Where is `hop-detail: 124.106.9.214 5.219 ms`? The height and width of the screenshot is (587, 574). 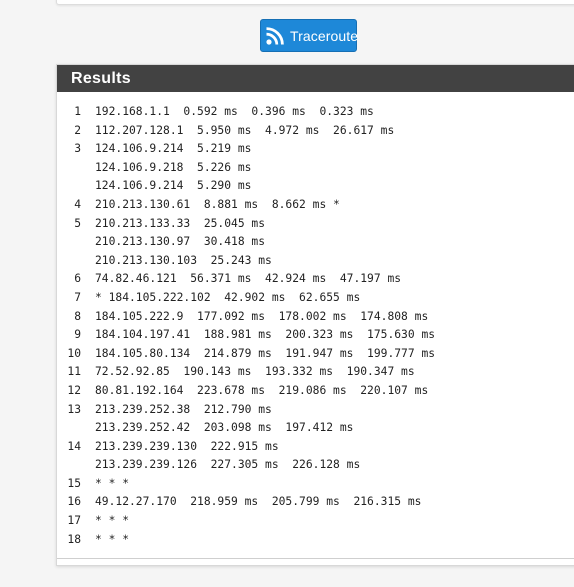
hop-detail: 124.106.9.214 5.219 ms is located at coordinates (173, 149).